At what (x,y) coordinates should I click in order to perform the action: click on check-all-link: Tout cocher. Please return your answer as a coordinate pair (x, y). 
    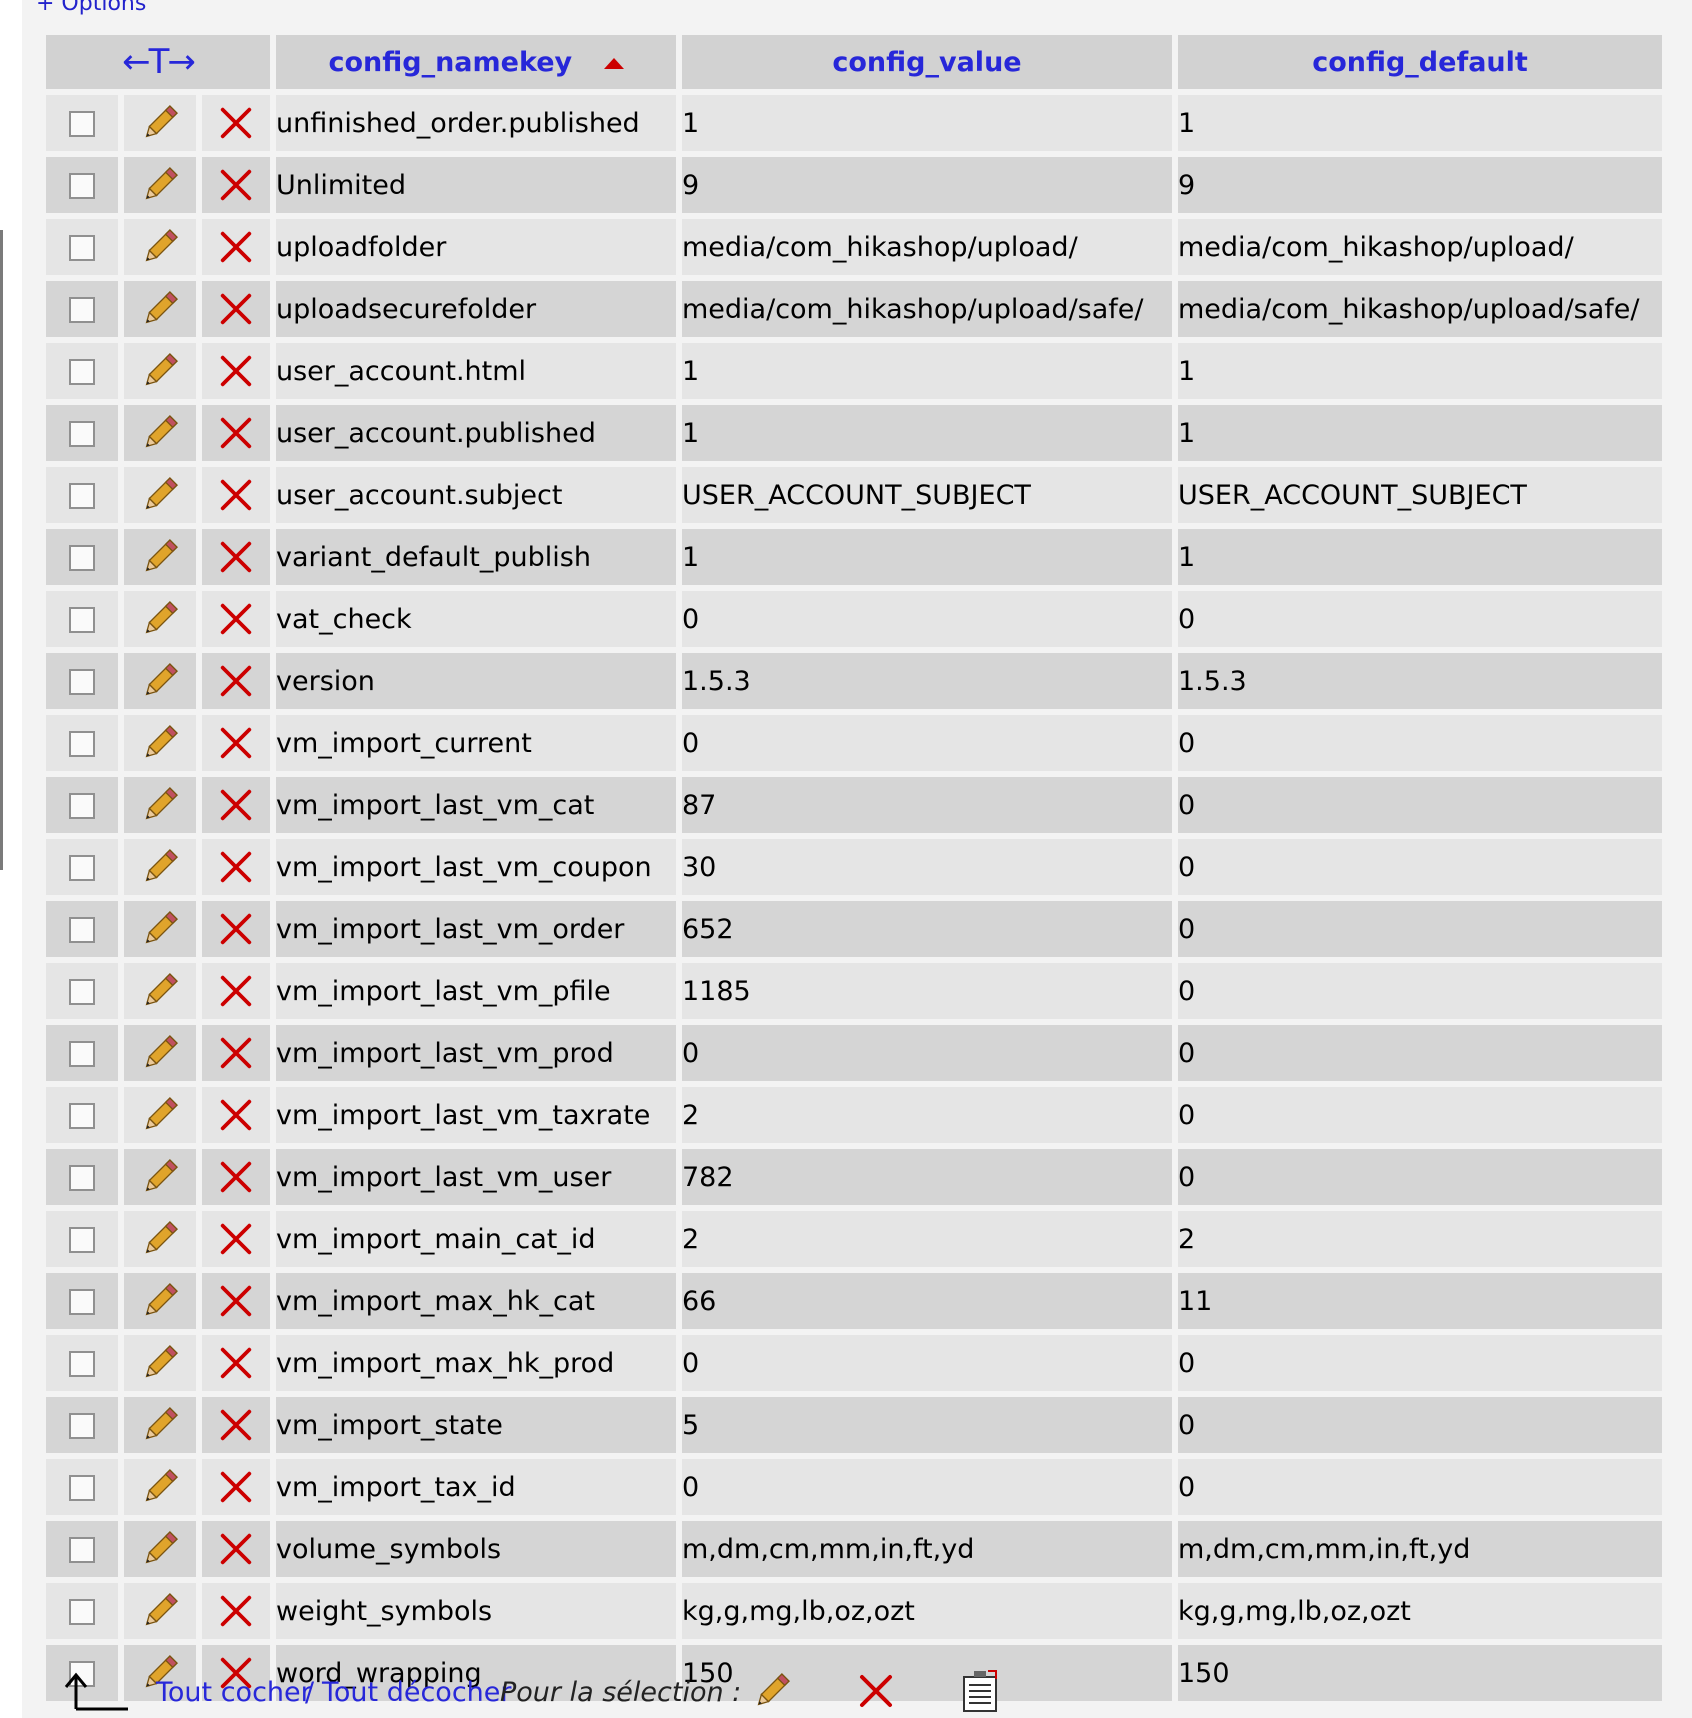
    Looking at the image, I should click on (234, 1692).